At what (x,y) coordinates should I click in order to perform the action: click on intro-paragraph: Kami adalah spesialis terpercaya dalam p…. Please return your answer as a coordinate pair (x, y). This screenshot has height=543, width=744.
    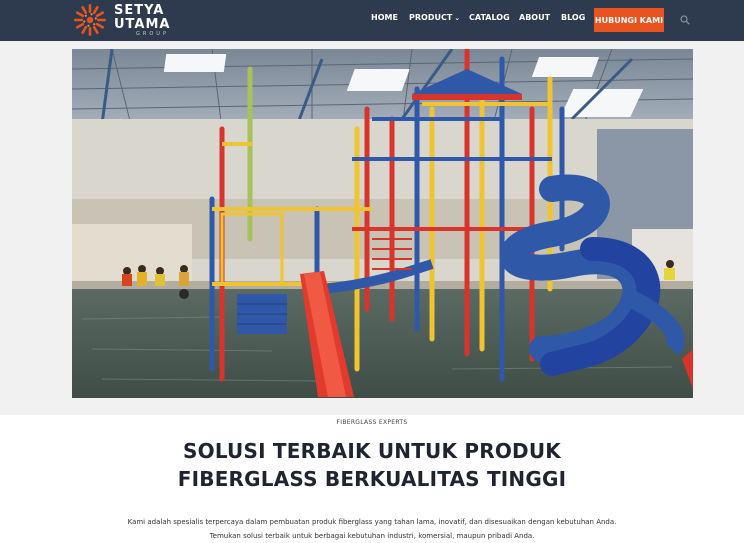
    Looking at the image, I should click on (372, 529).